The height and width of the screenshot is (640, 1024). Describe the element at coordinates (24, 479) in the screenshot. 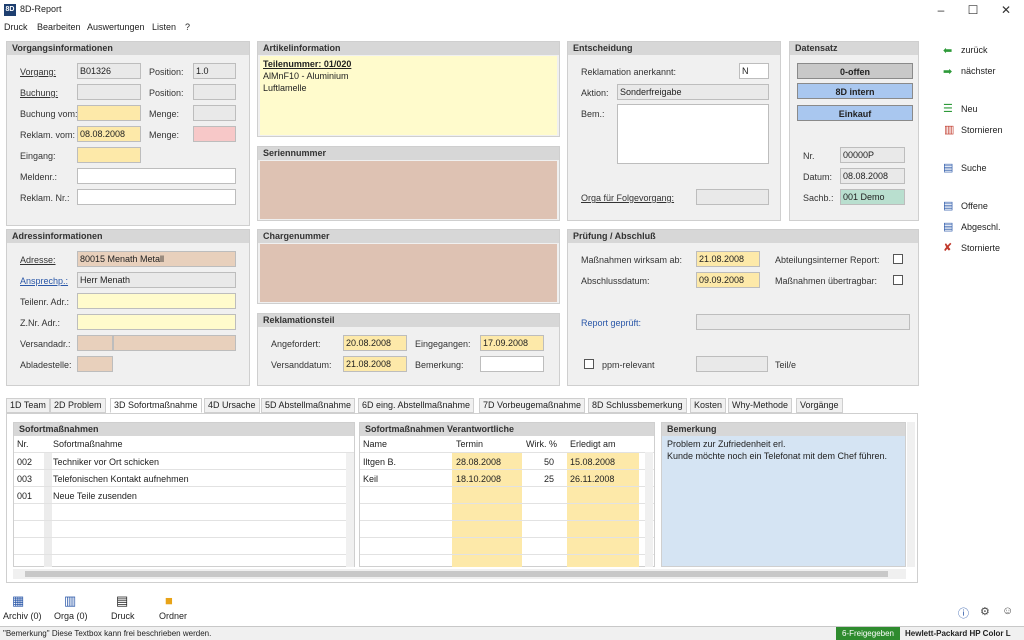

I see `sofort-row-2-nr: 003` at that location.